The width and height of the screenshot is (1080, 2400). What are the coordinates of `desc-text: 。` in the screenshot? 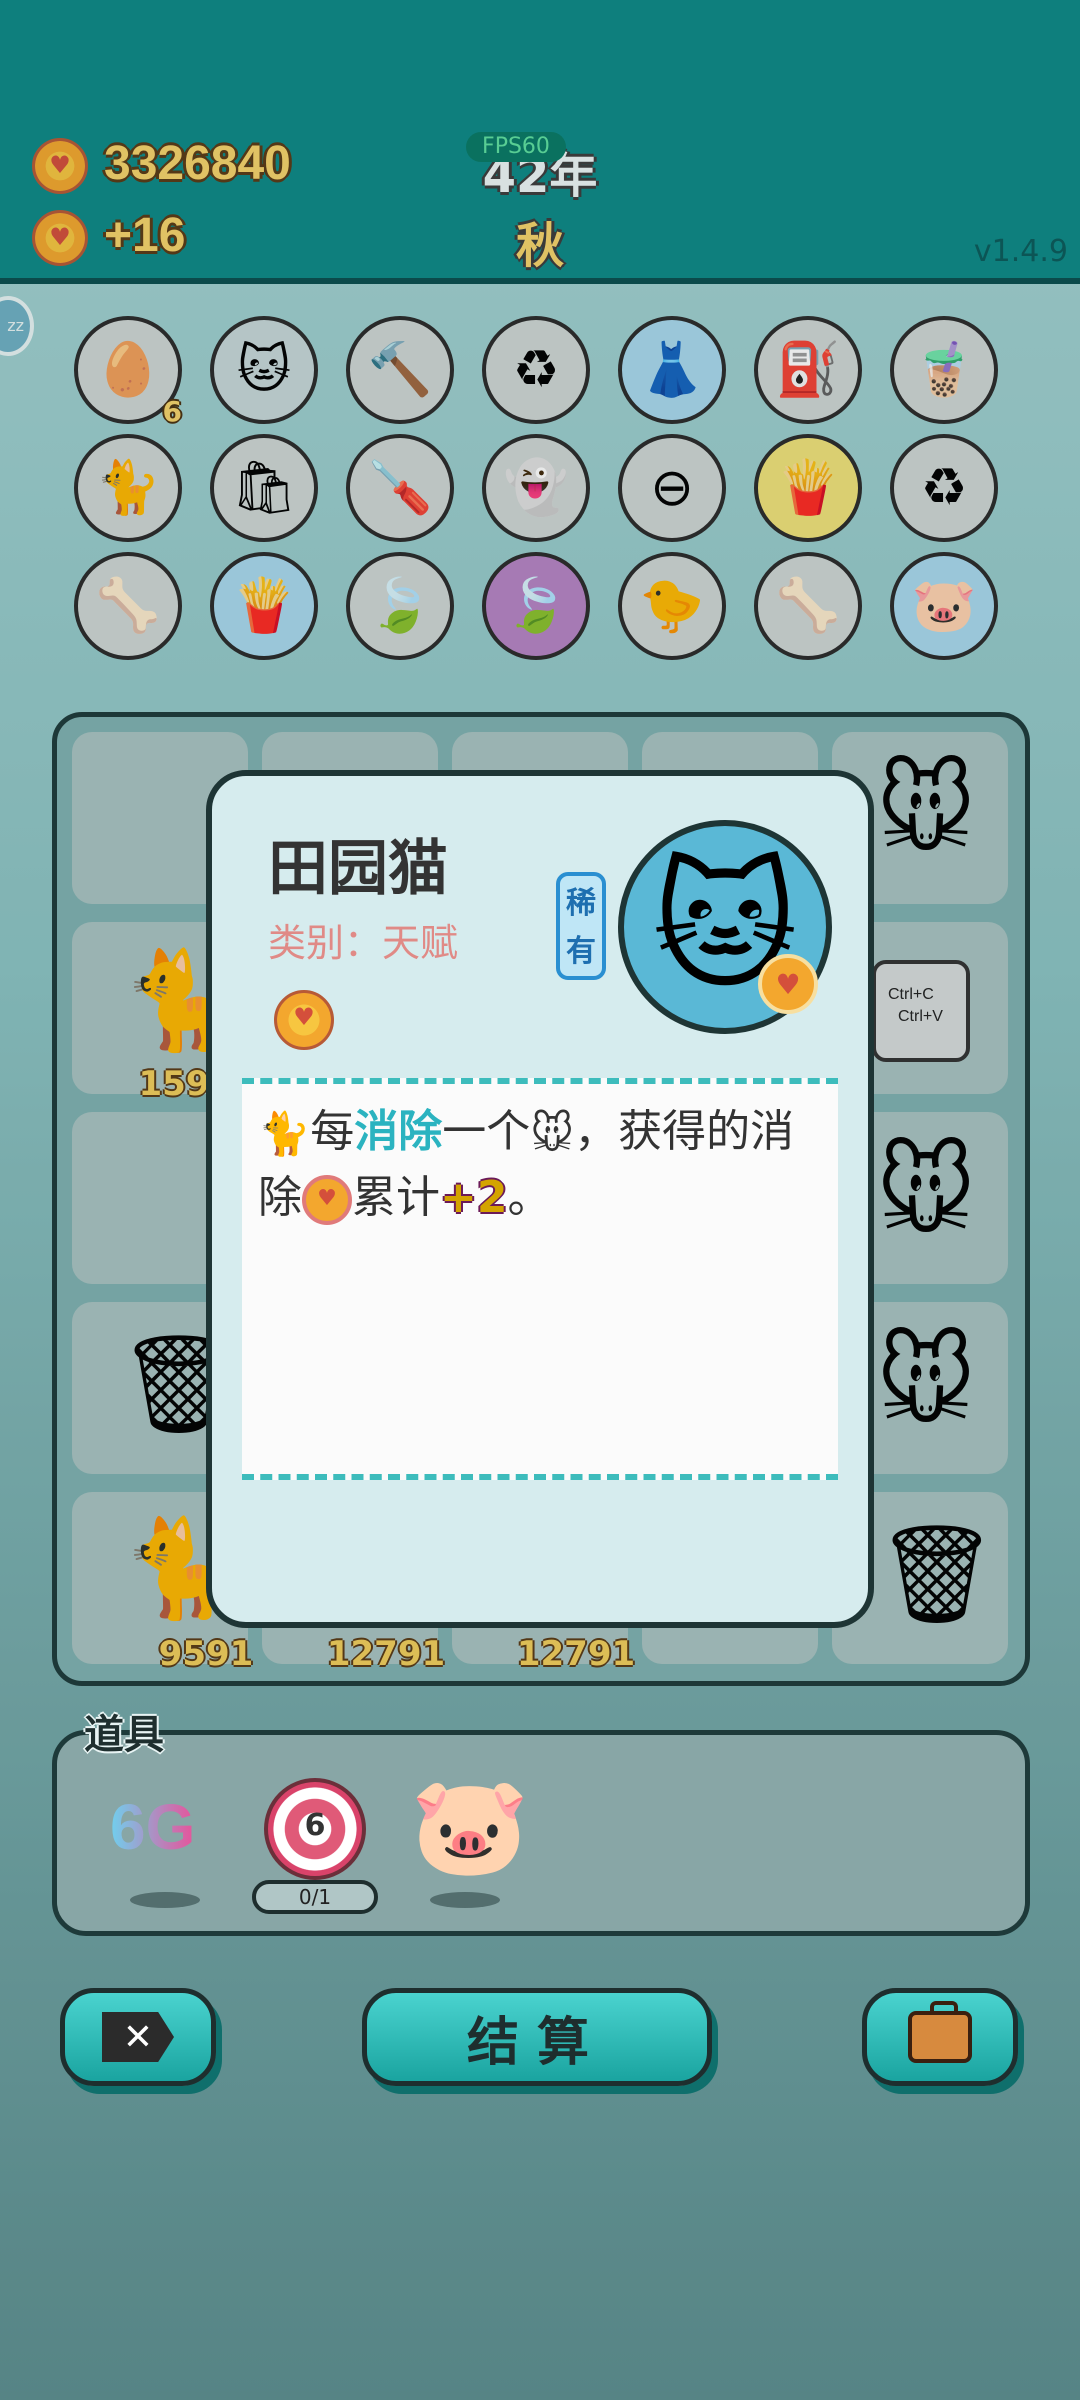 It's located at (529, 1197).